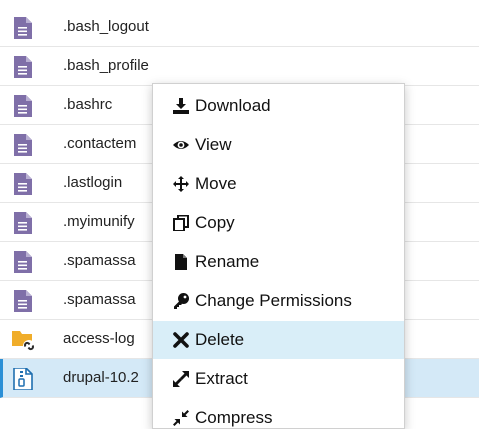 This screenshot has height=429, width=479. What do you see at coordinates (23, 379) in the screenshot?
I see `archive-icon` at bounding box center [23, 379].